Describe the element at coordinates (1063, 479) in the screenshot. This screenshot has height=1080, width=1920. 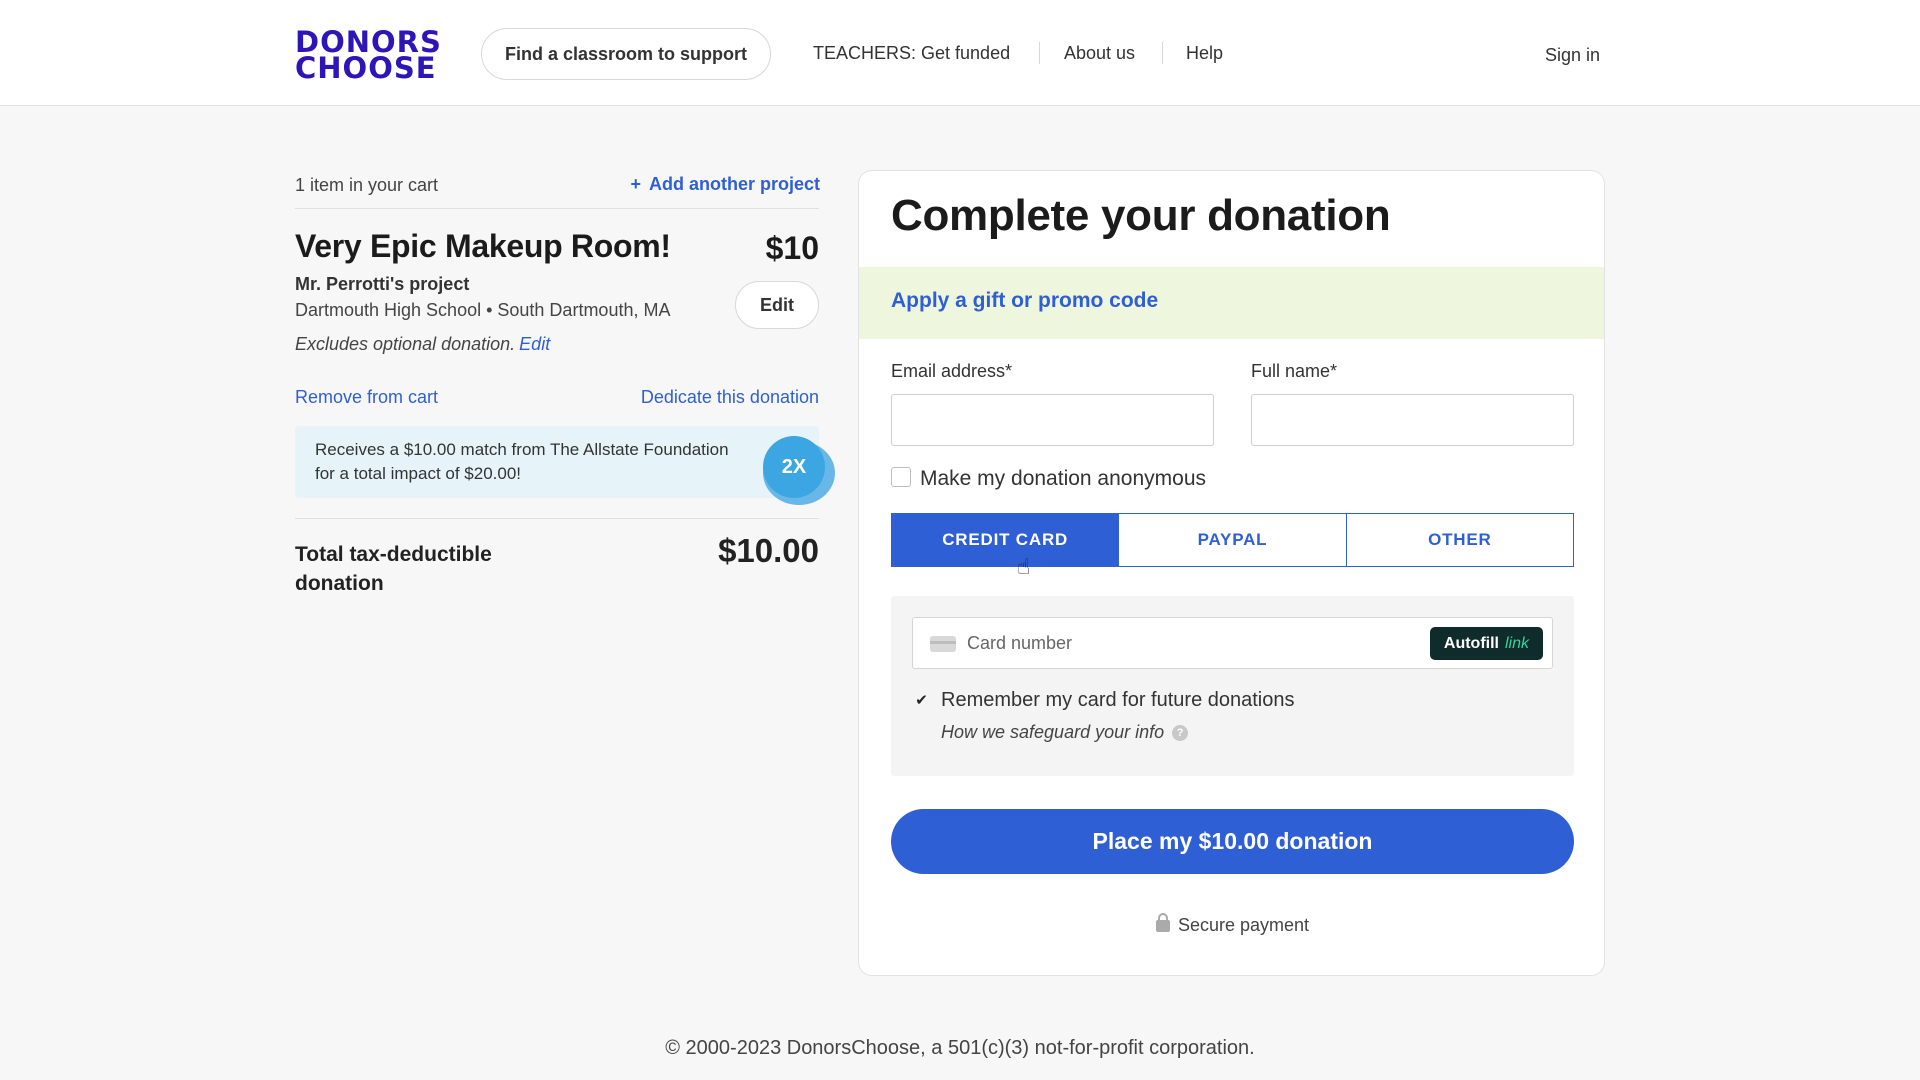
I see `anonymous-label: Make my donation anonymous` at that location.